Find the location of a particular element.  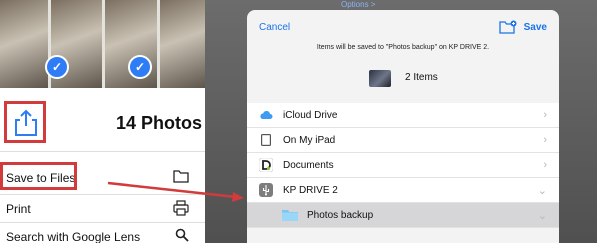

menu-item-label: Print is located at coordinates (18, 209).